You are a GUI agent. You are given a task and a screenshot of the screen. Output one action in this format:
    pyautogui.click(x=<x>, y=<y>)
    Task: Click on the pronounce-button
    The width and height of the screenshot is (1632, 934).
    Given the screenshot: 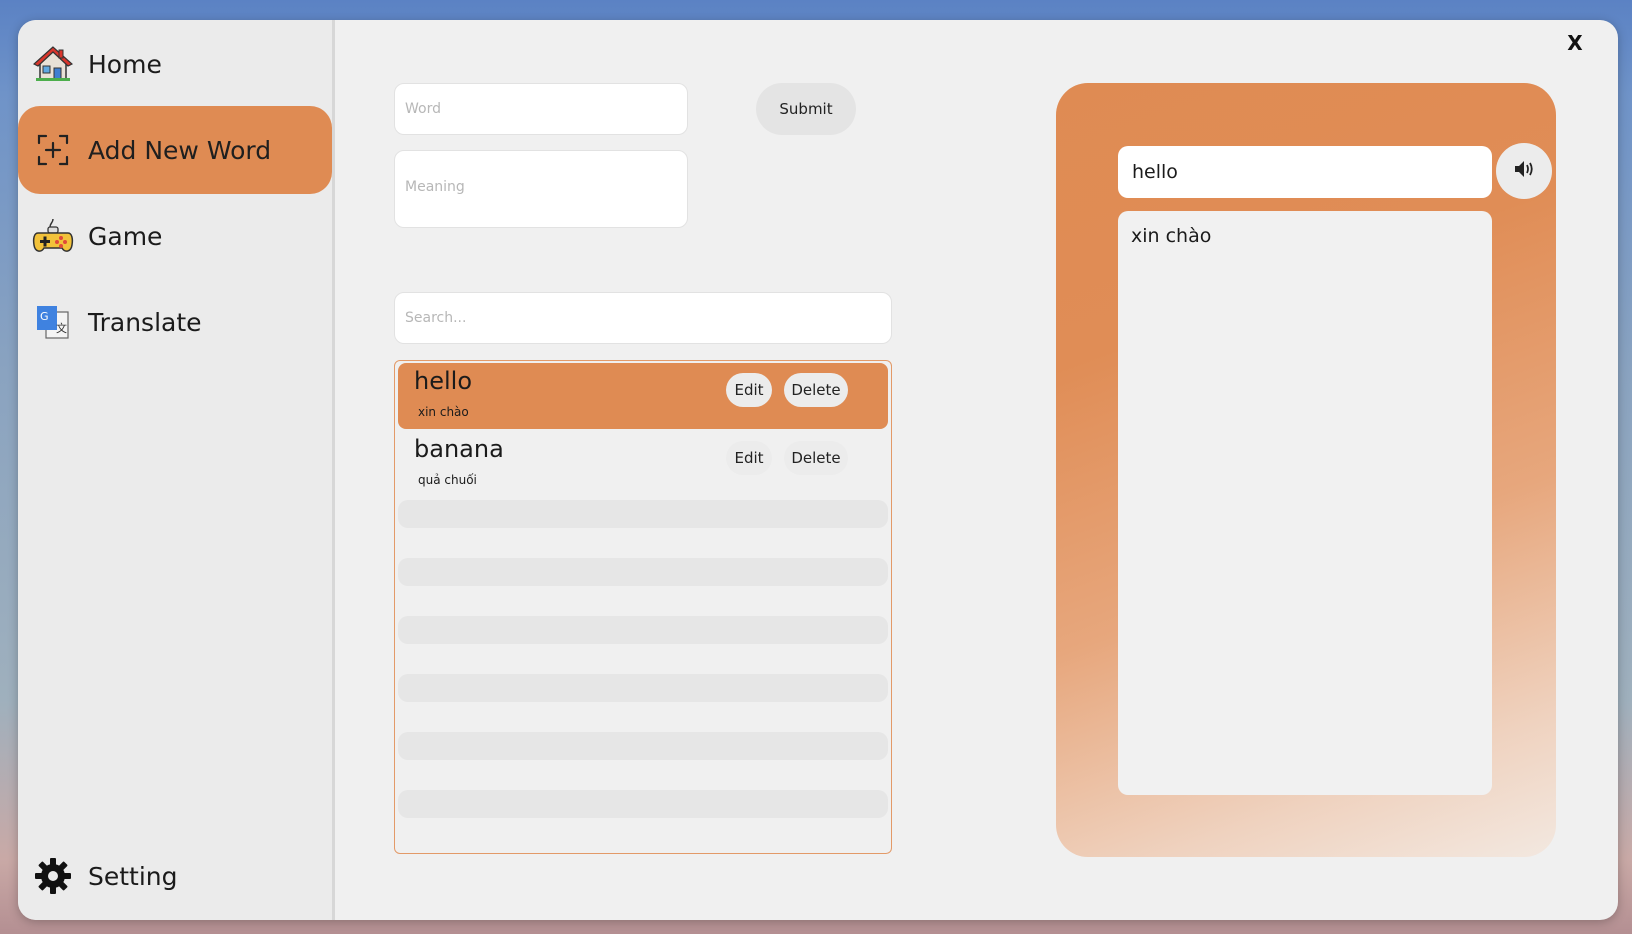 What is the action you would take?
    pyautogui.click(x=1524, y=171)
    